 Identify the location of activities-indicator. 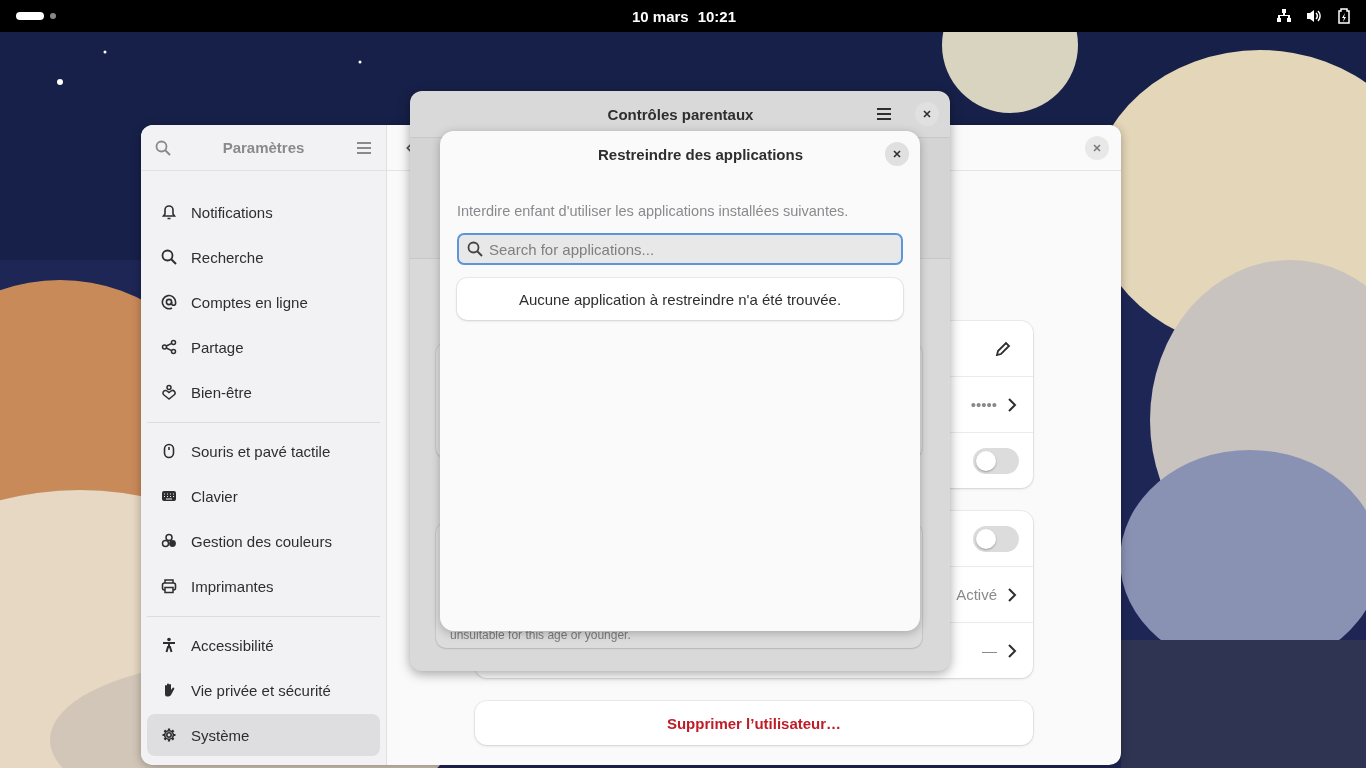
(30, 16).